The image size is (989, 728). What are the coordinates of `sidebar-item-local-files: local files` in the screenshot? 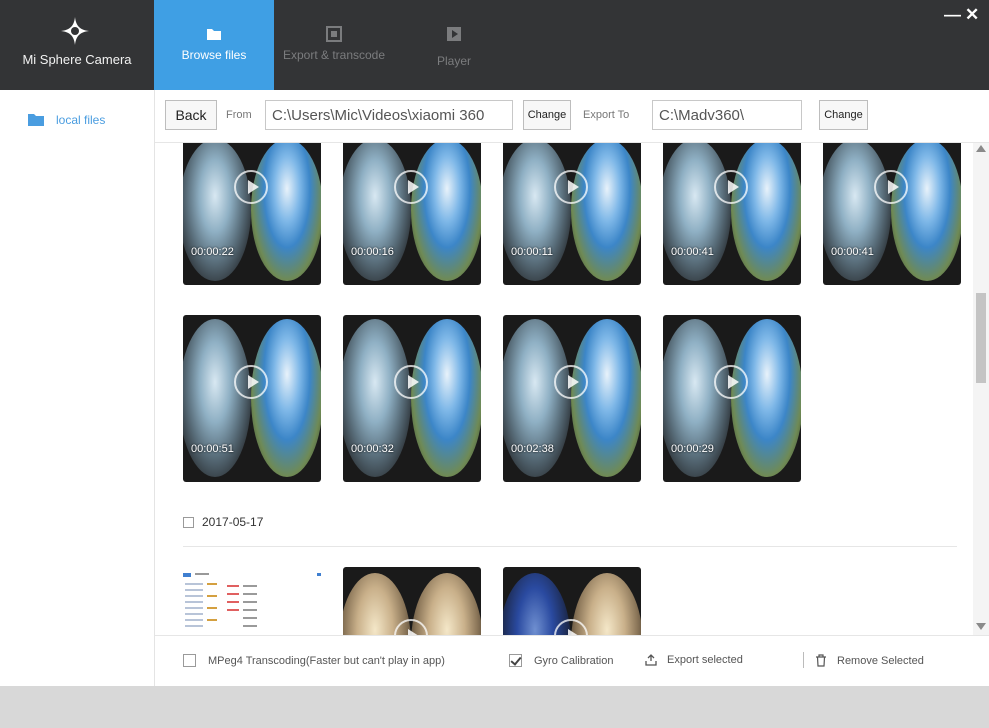 It's located at (66, 120).